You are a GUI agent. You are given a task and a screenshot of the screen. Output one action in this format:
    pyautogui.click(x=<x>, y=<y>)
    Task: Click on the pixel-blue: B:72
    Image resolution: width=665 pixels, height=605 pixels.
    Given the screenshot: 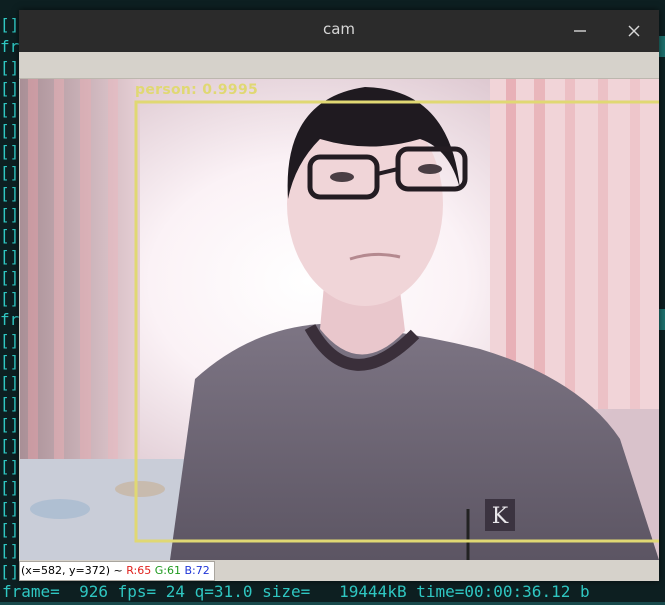 What is the action you would take?
    pyautogui.click(x=197, y=570)
    